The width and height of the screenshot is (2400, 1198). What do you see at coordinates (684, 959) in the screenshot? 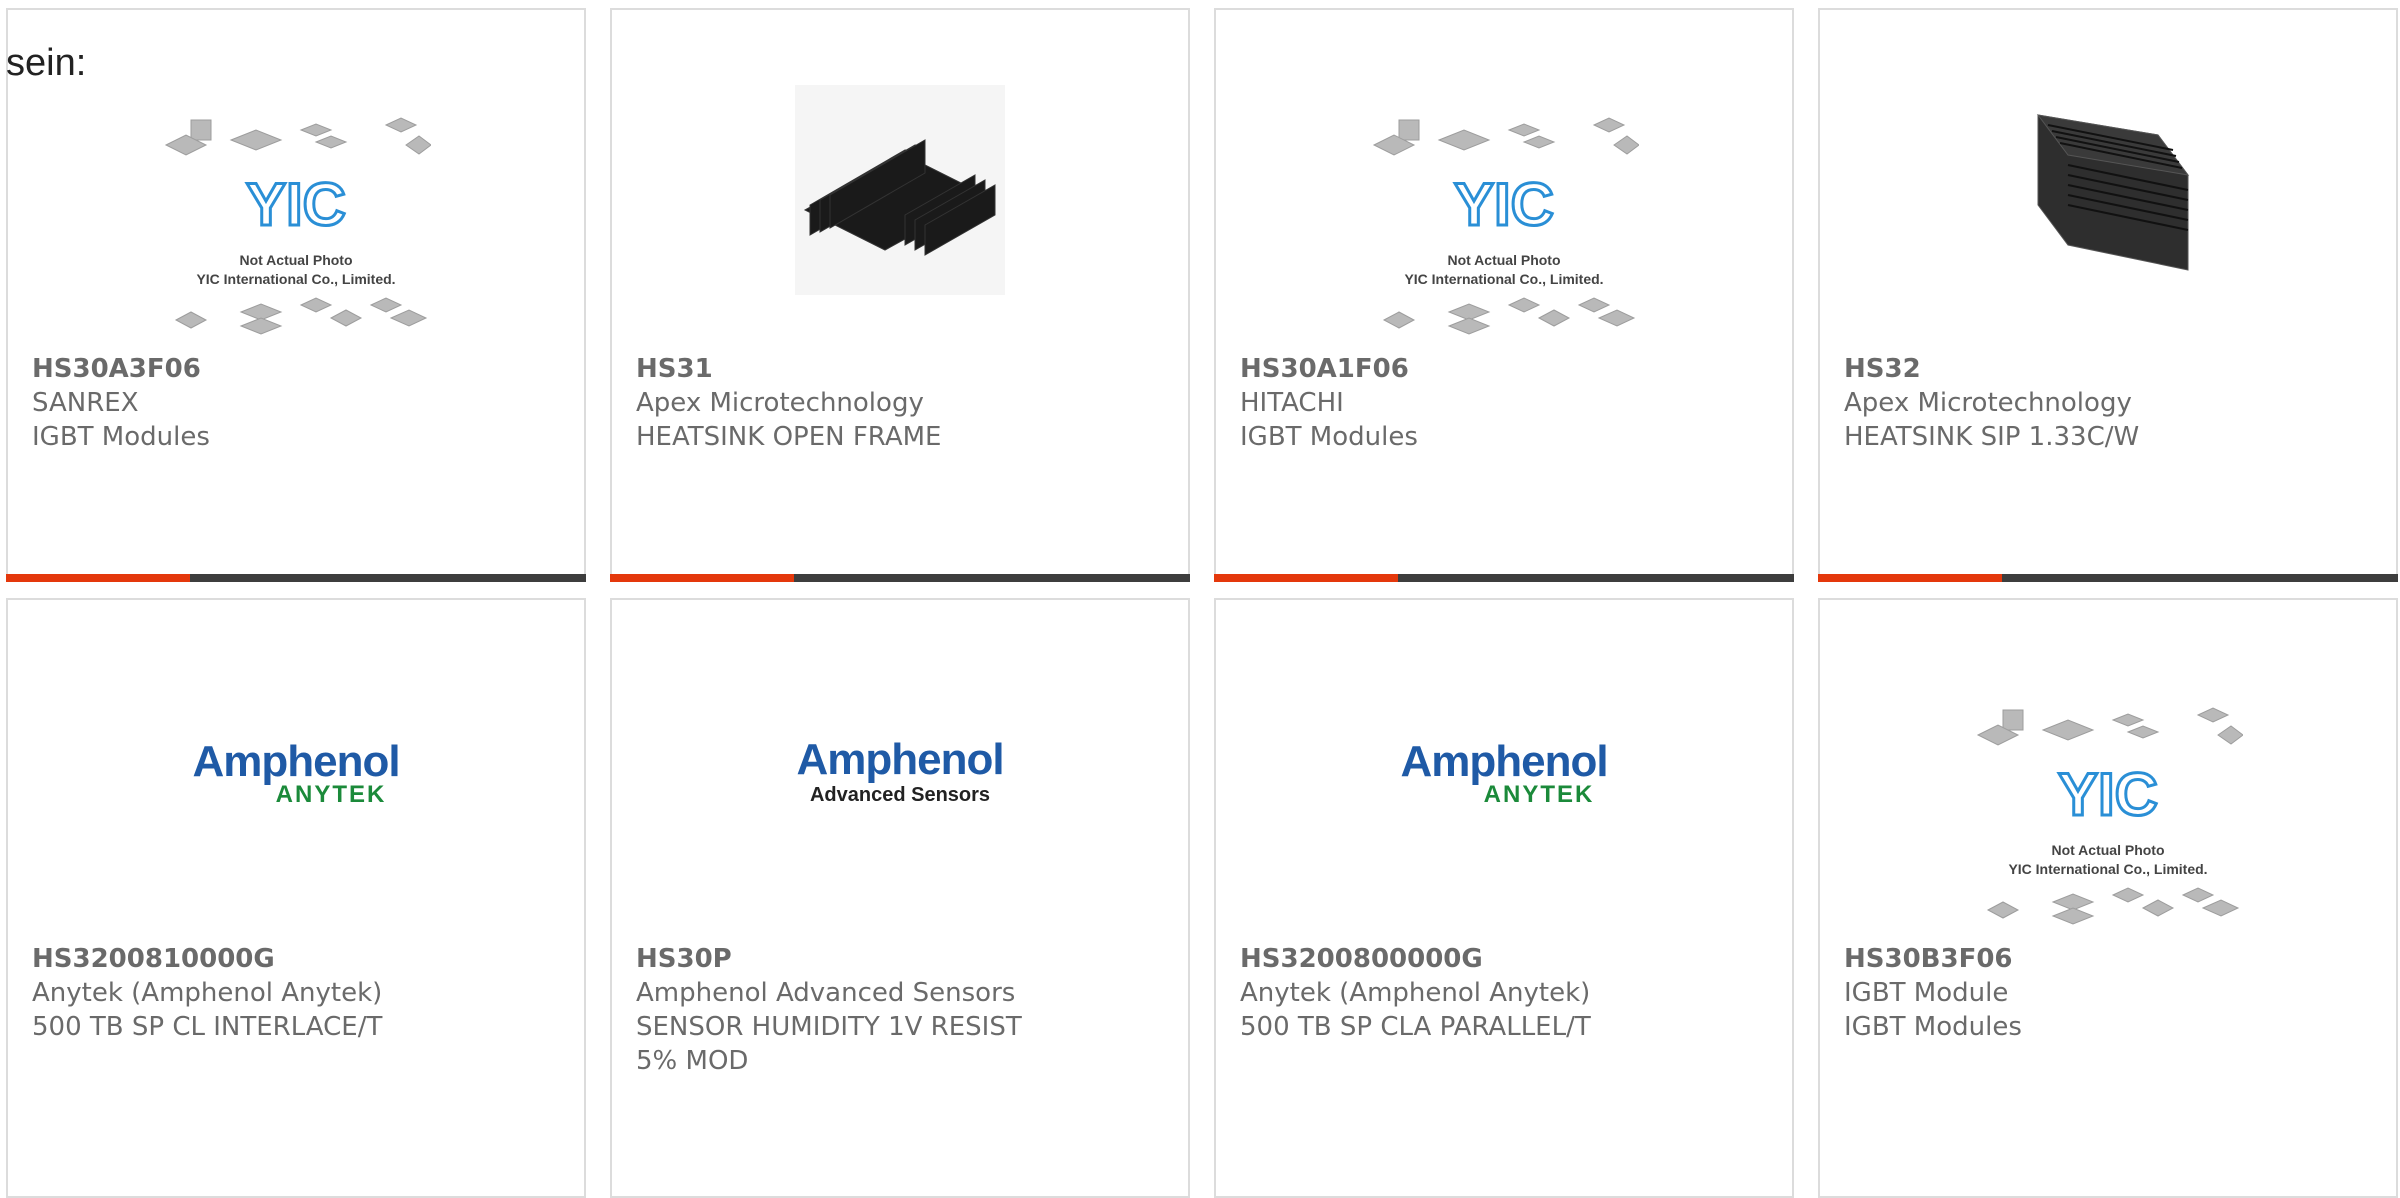
I see `part-number: HS30P` at bounding box center [684, 959].